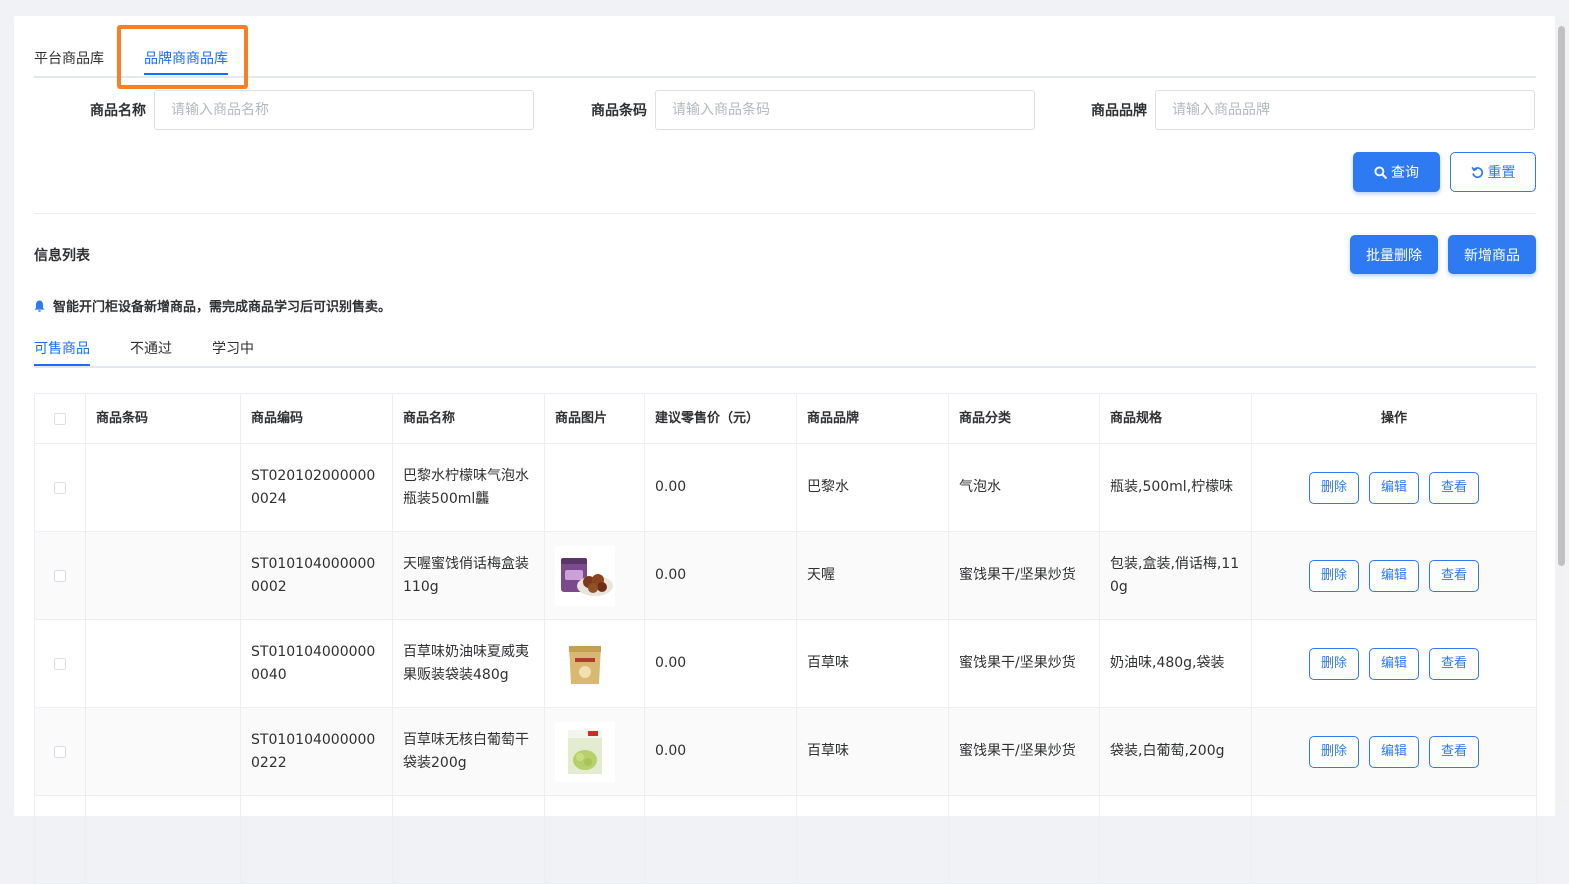 The height and width of the screenshot is (884, 1569). What do you see at coordinates (317, 418) in the screenshot?
I see `header-code: 商品编码` at bounding box center [317, 418].